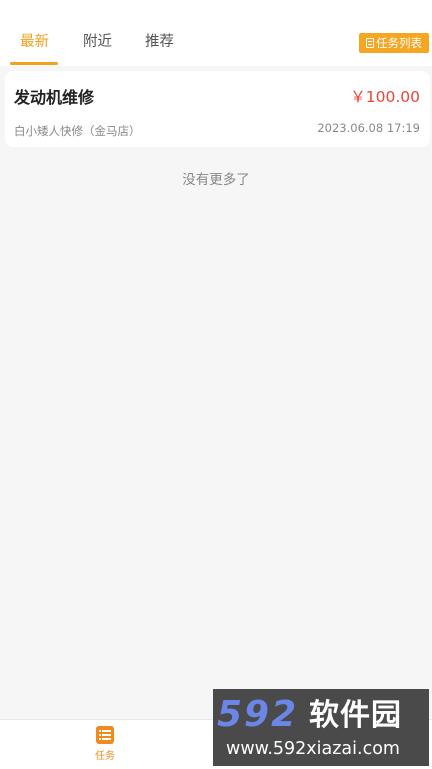  What do you see at coordinates (258, 714) in the screenshot?
I see `watermark-logo: 592` at bounding box center [258, 714].